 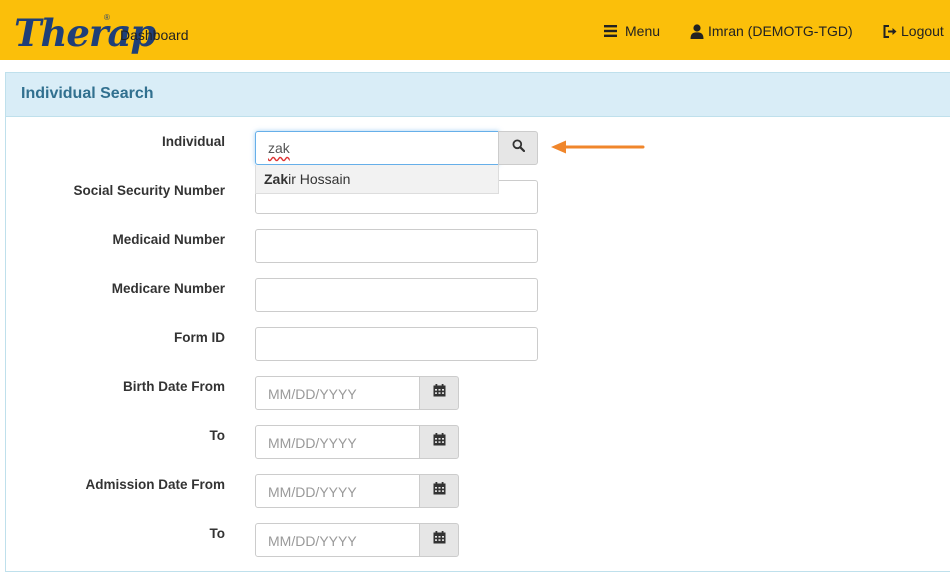 I want to click on admission-date-to-placeholder: MM/DD/YYYY, so click(x=312, y=541).